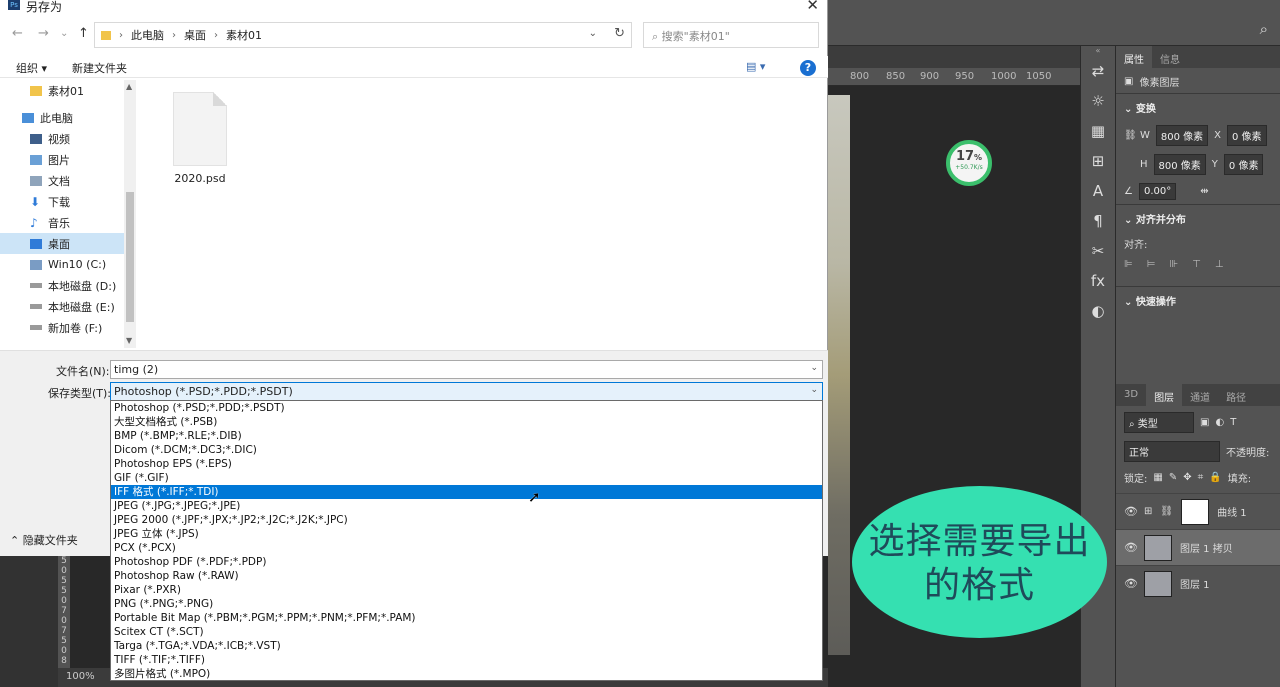 The height and width of the screenshot is (687, 1280). Describe the element at coordinates (1198, 107) in the screenshot. I see `transform-section: ⌄ 变换` at that location.